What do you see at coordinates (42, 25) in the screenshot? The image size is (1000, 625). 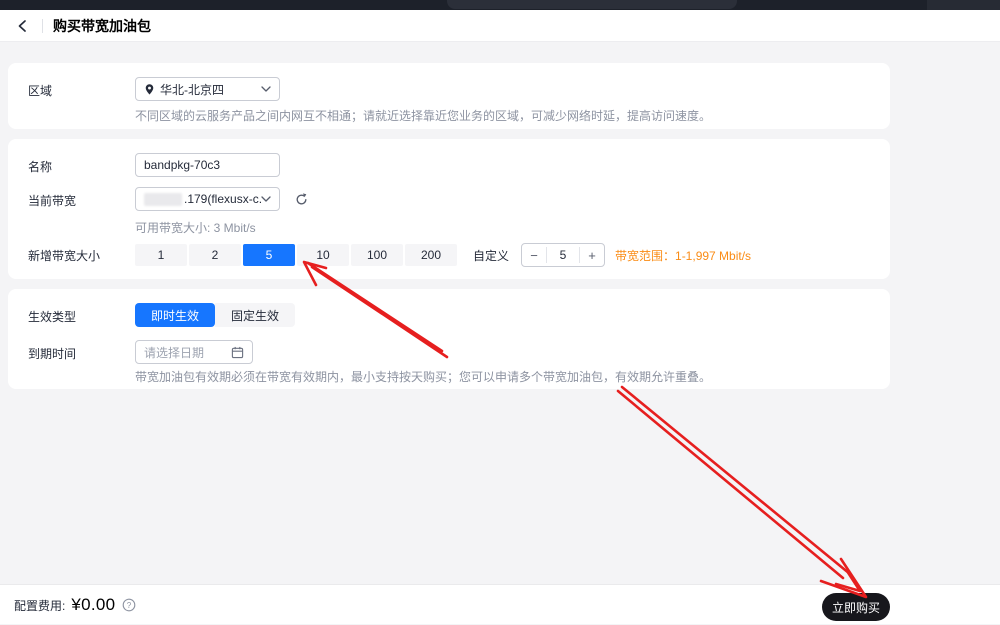 I see `header-divider` at bounding box center [42, 25].